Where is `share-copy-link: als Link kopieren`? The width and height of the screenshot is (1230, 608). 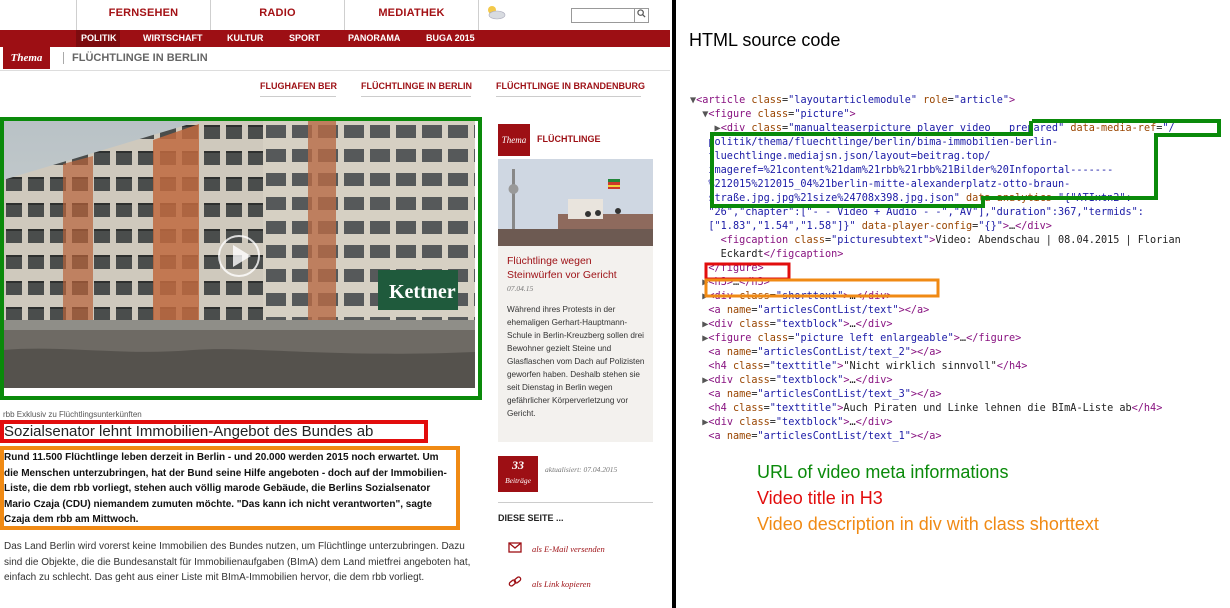 share-copy-link: als Link kopieren is located at coordinates (561, 584).